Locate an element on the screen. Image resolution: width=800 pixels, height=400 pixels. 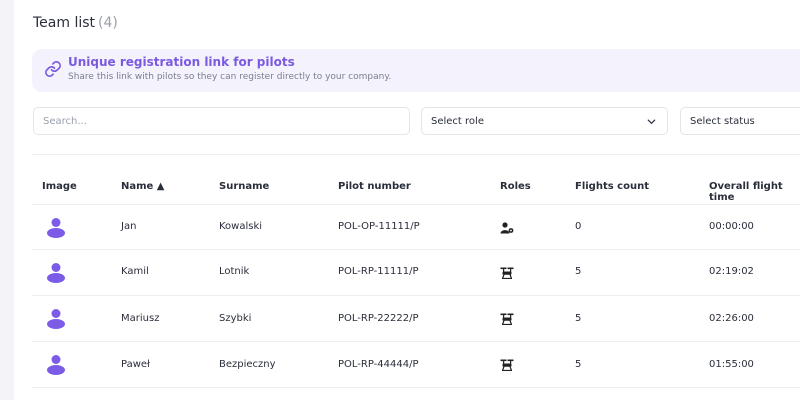
cell-surname: Szybki is located at coordinates (235, 318).